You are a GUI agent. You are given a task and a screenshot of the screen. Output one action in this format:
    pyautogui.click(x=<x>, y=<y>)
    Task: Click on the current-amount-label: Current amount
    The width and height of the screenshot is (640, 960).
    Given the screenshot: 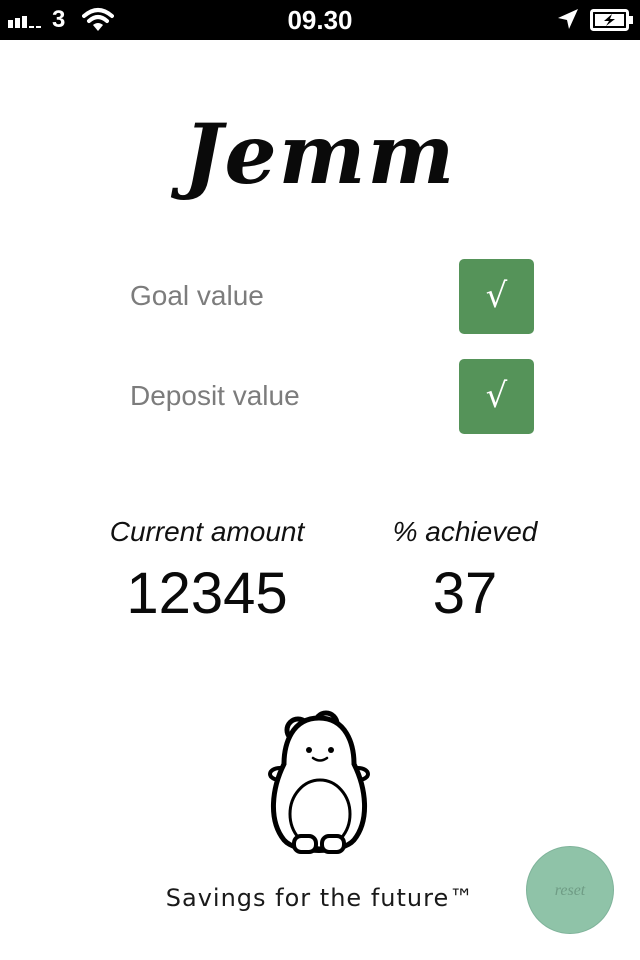 What is the action you would take?
    pyautogui.click(x=207, y=531)
    